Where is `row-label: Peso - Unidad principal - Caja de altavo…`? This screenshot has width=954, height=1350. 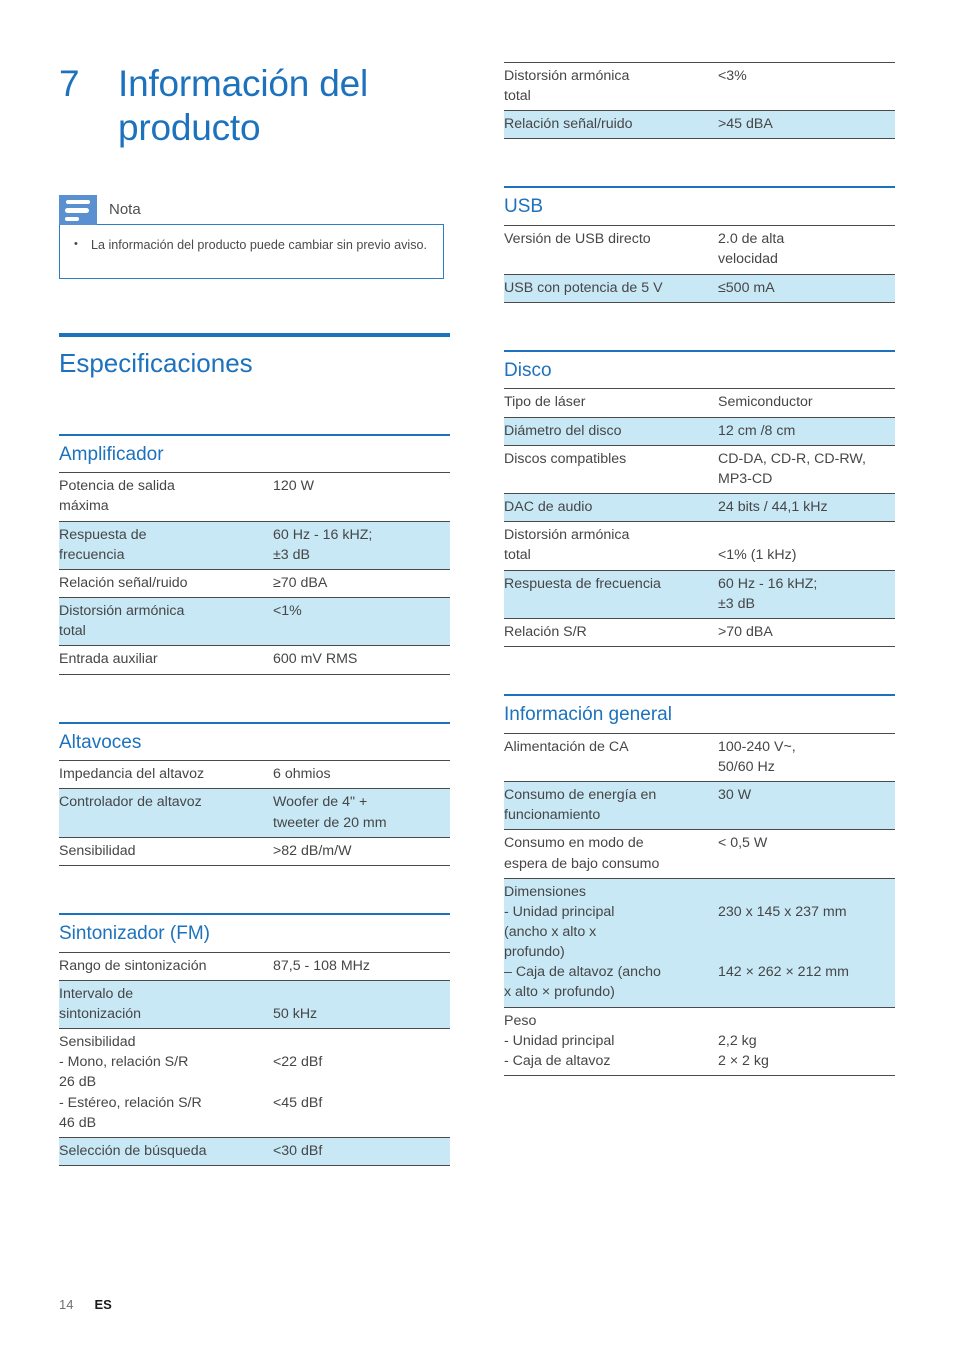
row-label: Peso - Unidad principal - Caja de altavo… is located at coordinates (611, 1042).